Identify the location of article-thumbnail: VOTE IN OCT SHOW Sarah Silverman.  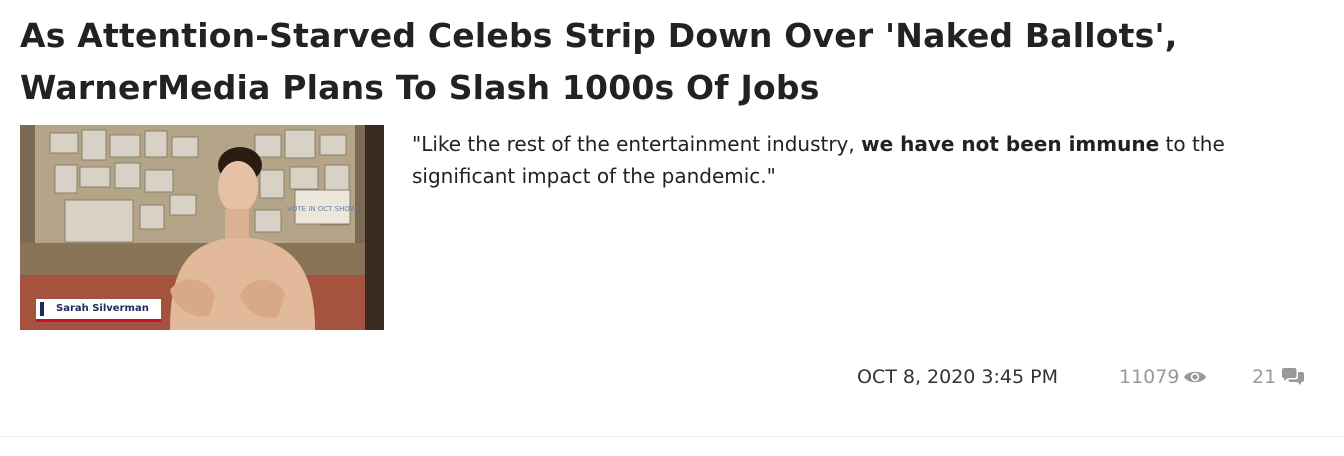
(202, 227).